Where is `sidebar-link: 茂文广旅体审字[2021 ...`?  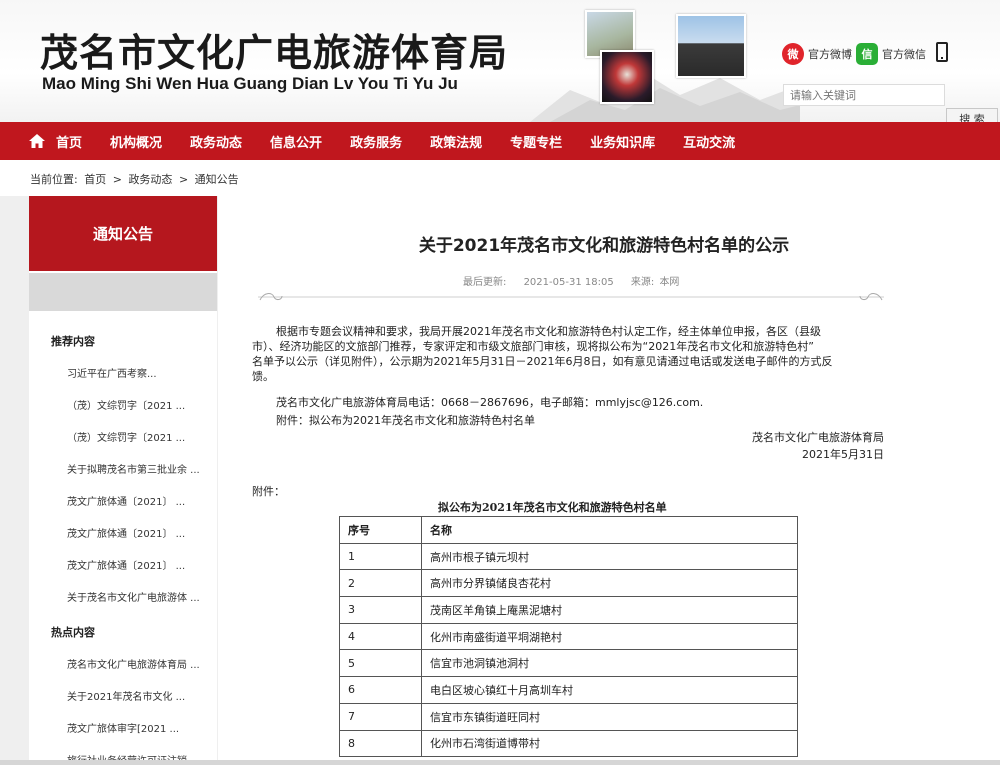 sidebar-link: 茂文广旅体审字[2021 ... is located at coordinates (123, 727).